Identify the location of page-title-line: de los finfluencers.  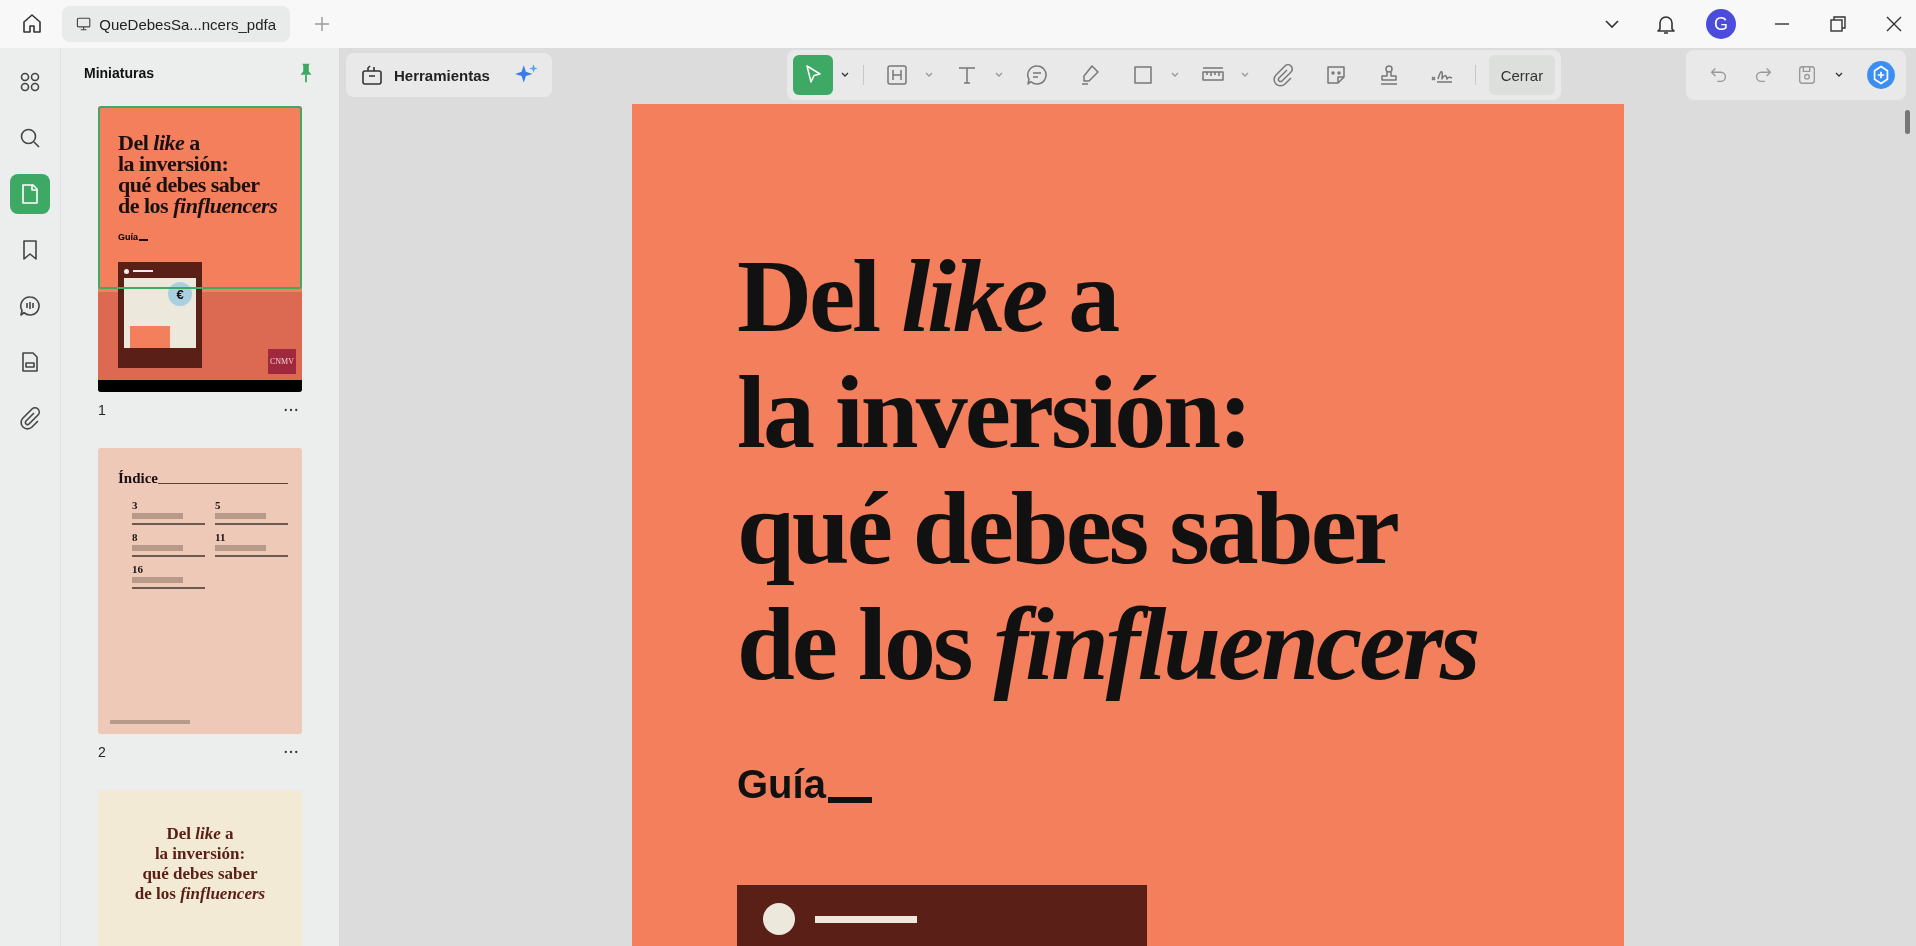
(1108, 644).